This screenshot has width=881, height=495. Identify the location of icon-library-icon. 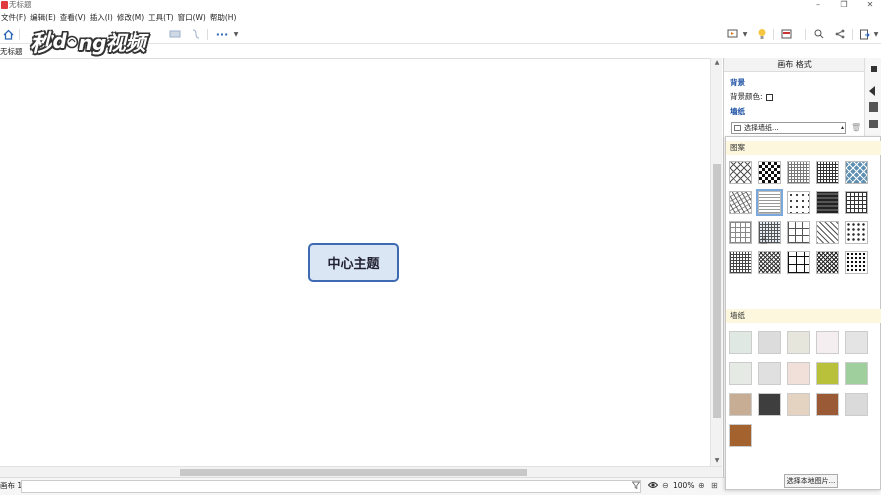
(873, 124).